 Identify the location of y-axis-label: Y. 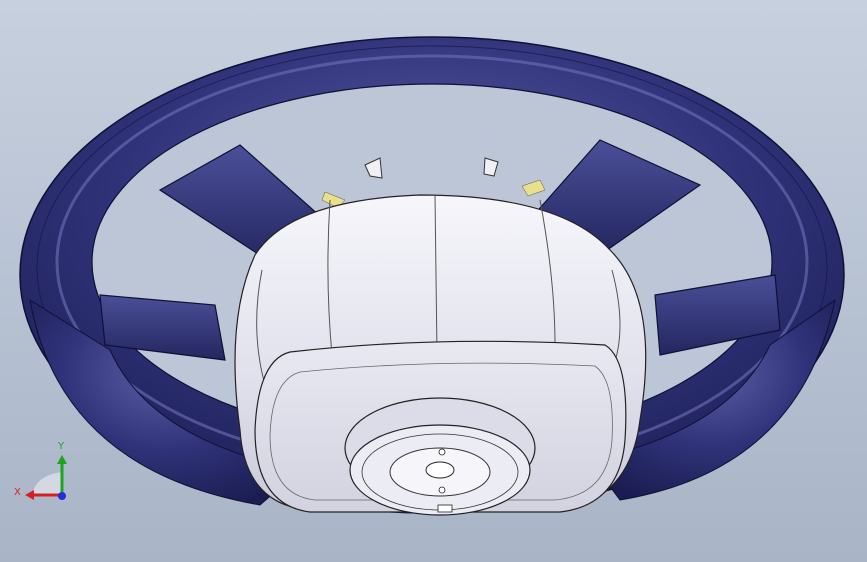
(61, 446).